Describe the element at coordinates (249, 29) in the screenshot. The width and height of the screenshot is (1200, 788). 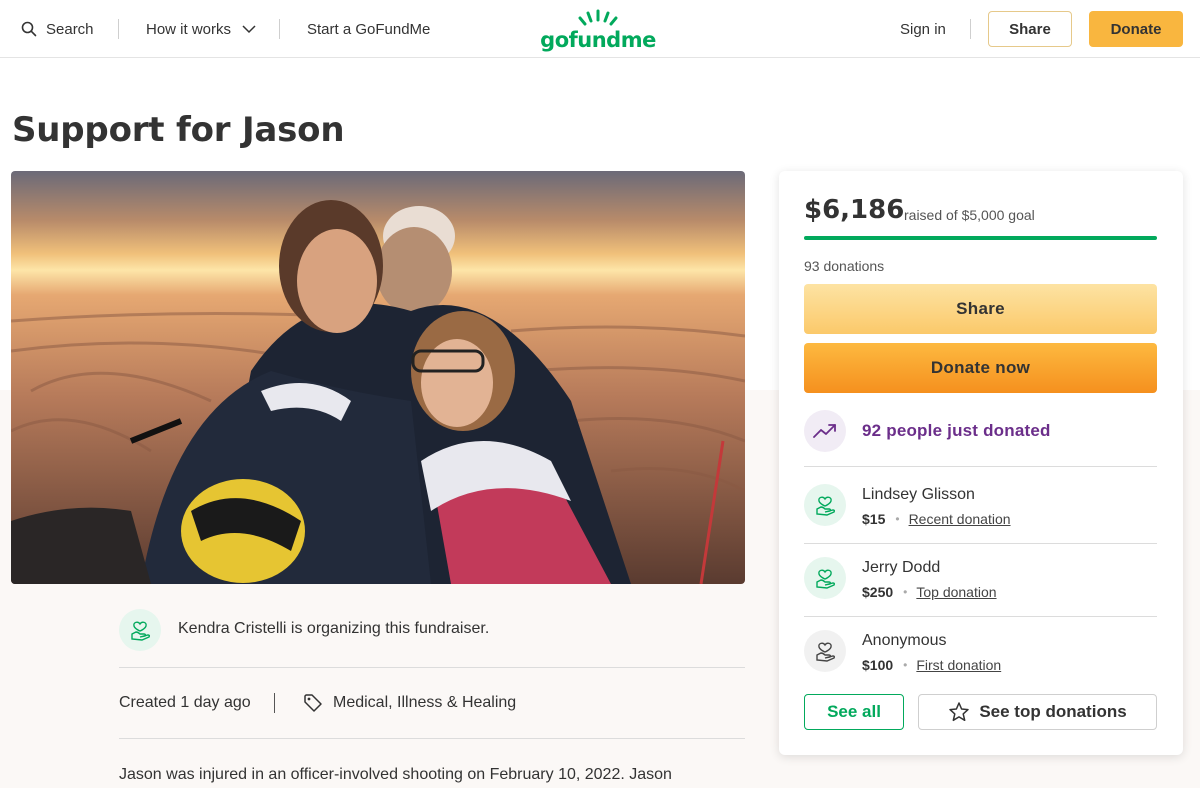
I see `chevron-down-icon` at that location.